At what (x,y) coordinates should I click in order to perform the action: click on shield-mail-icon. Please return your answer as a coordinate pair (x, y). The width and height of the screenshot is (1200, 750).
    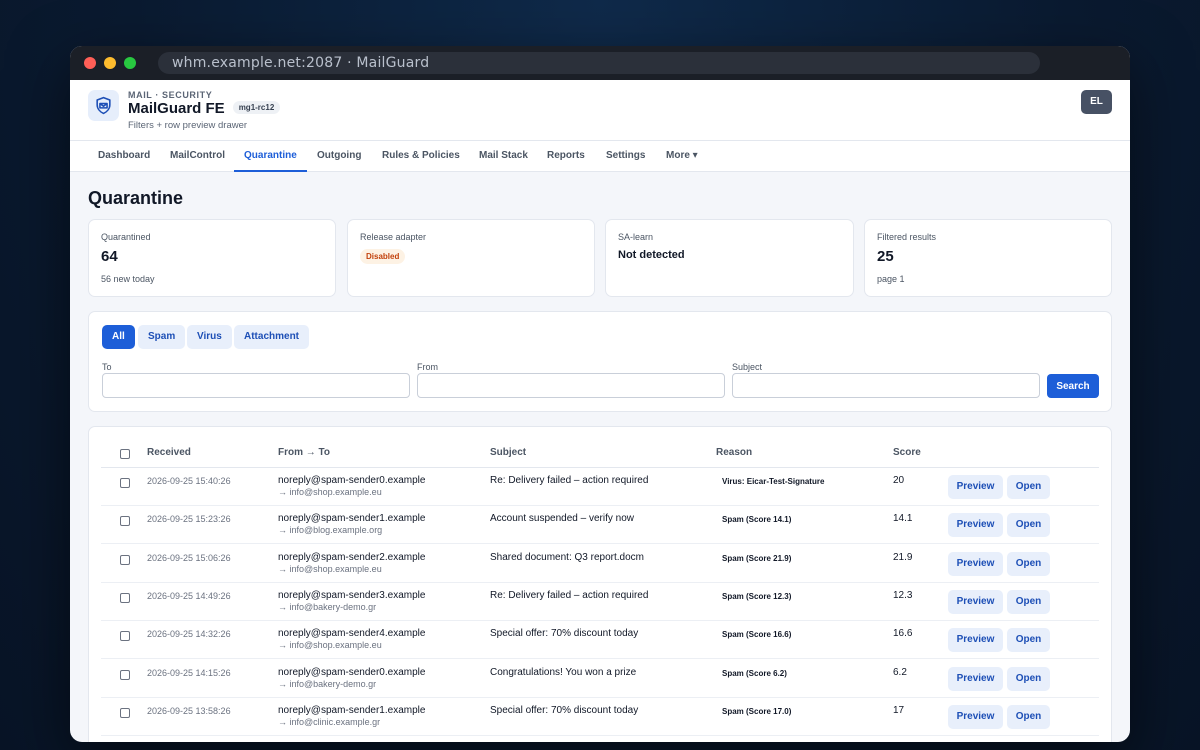
    Looking at the image, I should click on (103, 105).